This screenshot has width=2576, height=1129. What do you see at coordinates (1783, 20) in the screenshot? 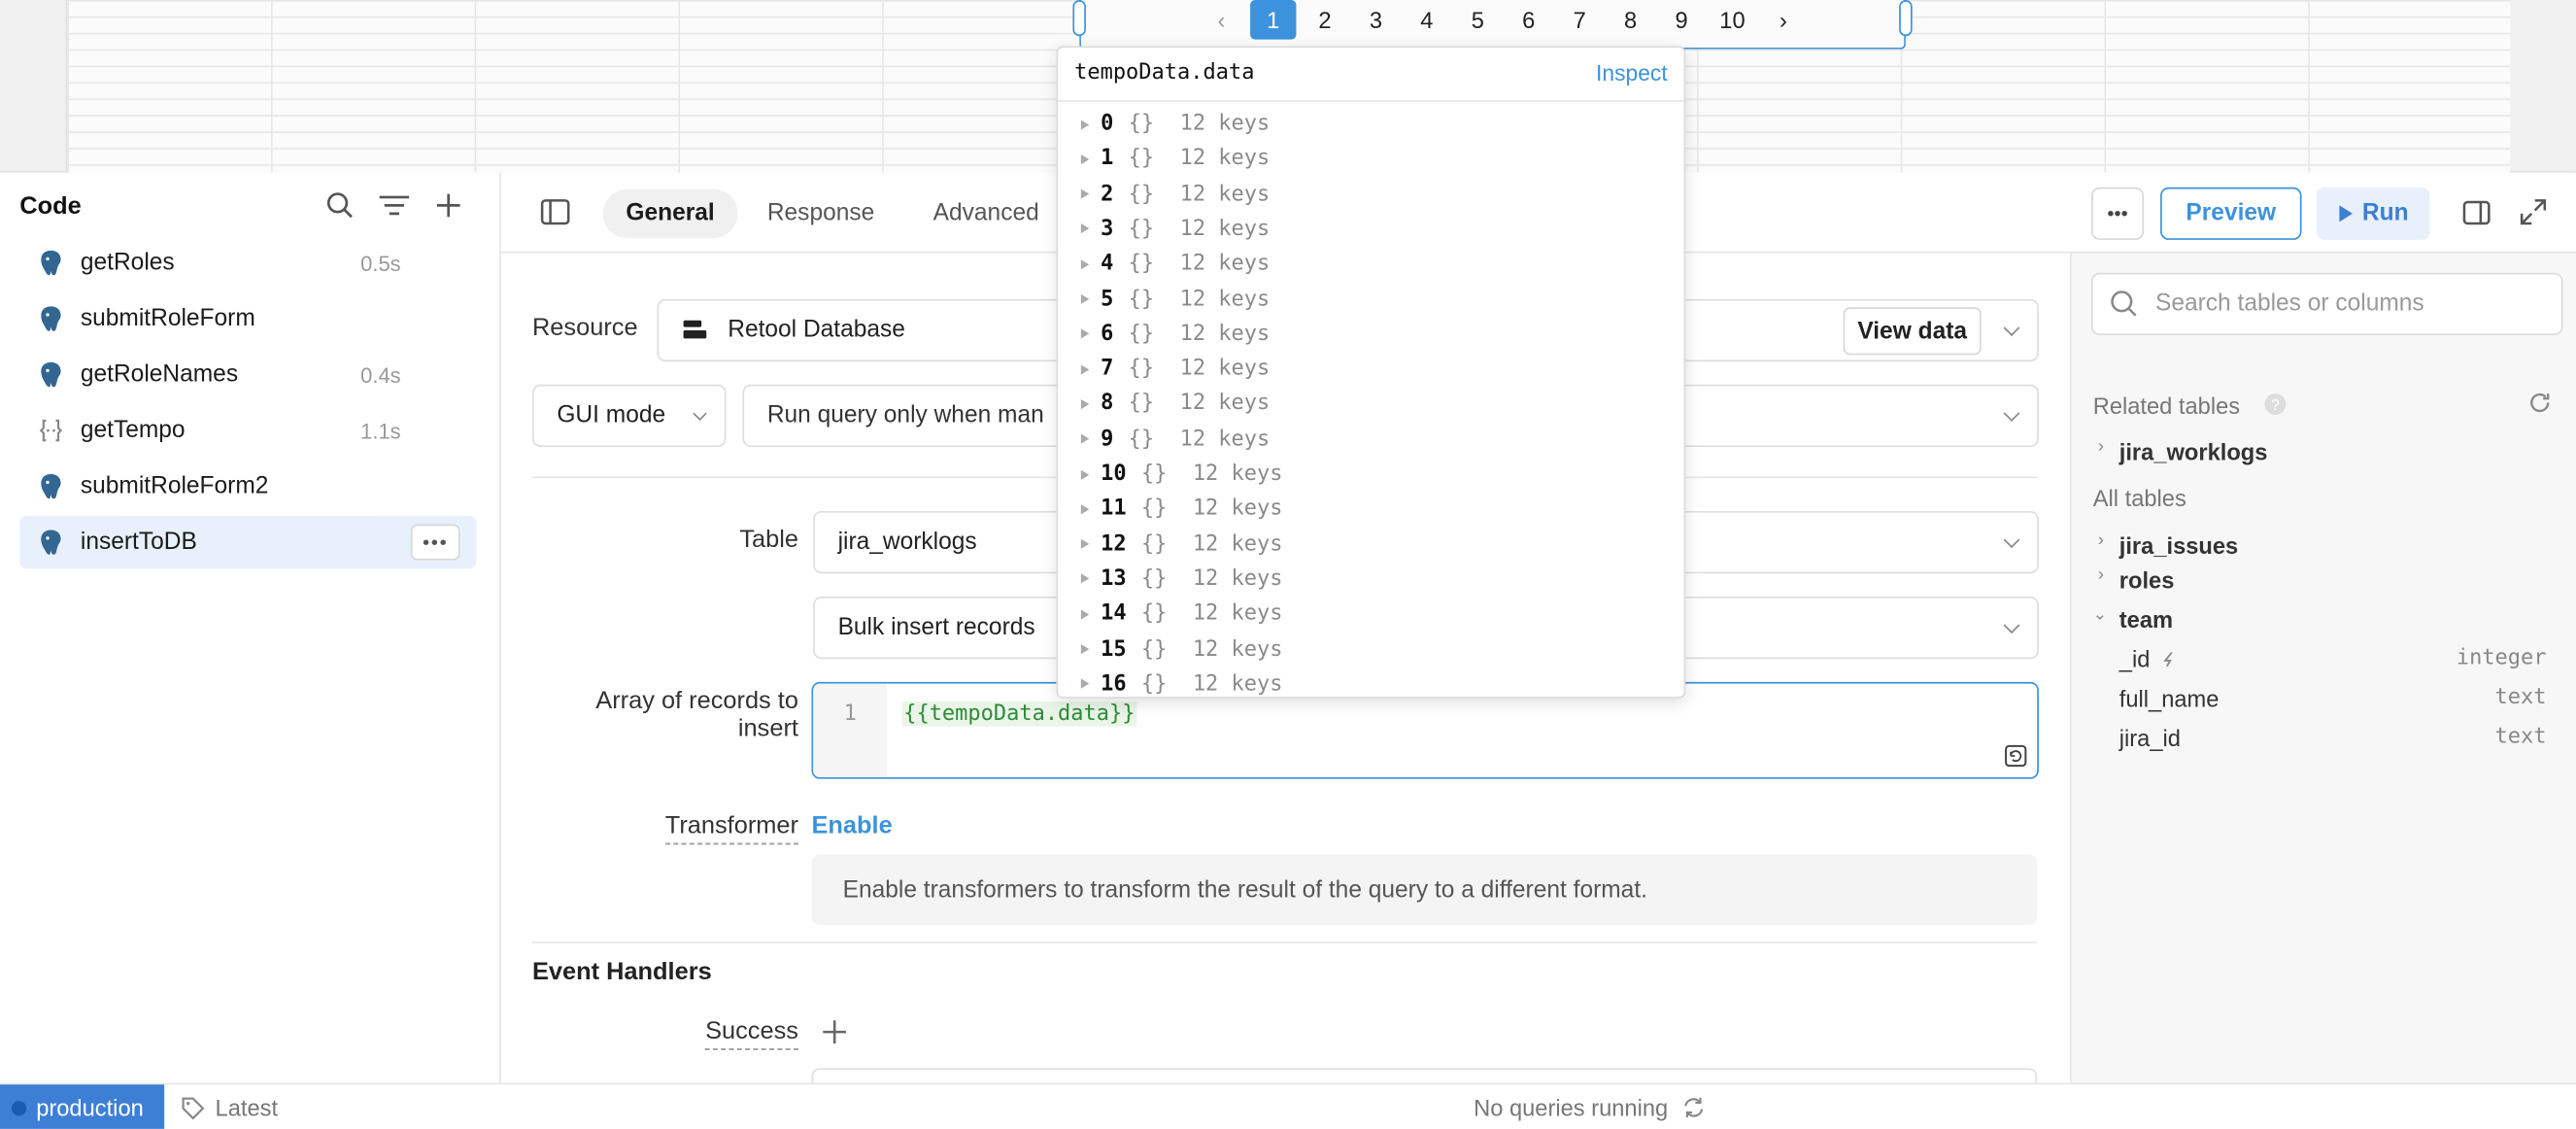
I see `next-page-icon: ›` at bounding box center [1783, 20].